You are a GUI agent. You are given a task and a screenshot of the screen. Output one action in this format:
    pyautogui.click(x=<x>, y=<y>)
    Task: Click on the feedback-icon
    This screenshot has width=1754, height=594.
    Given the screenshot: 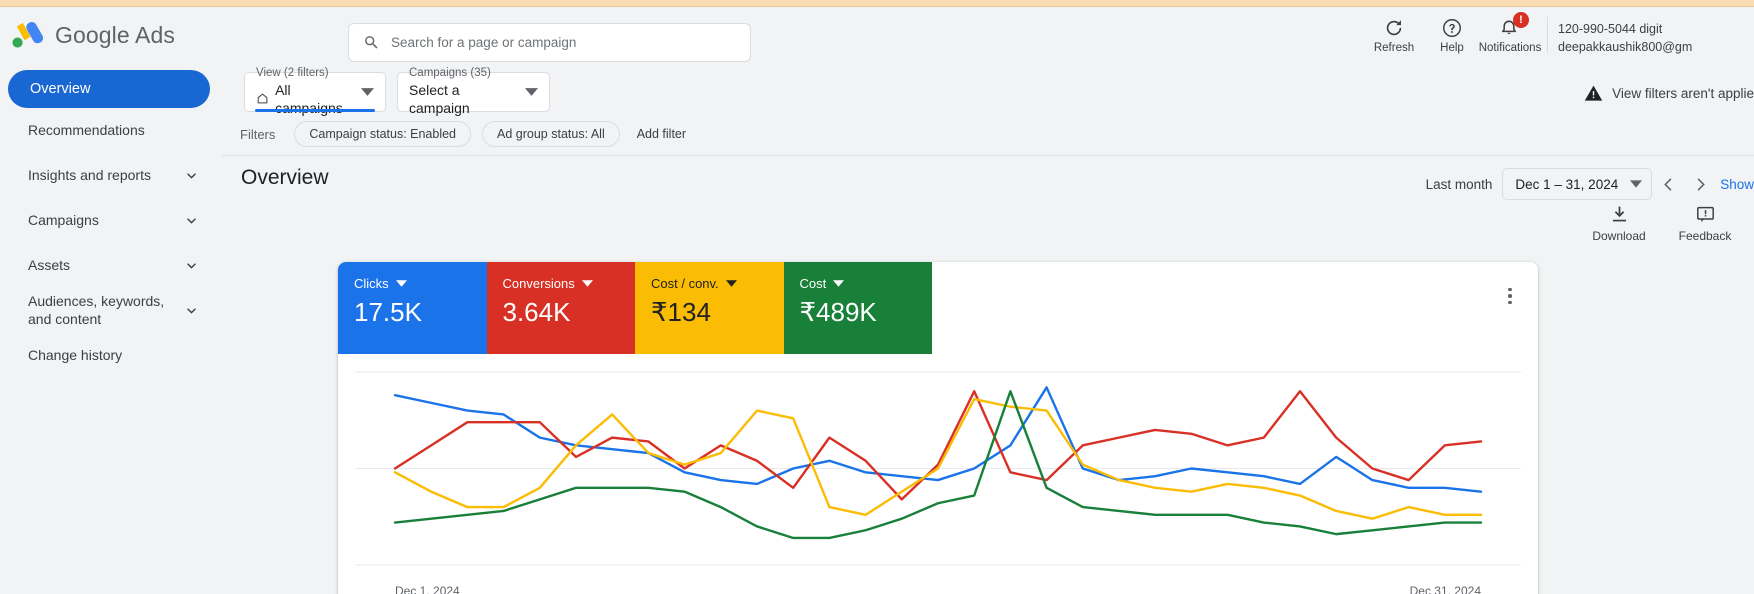 What is the action you would take?
    pyautogui.click(x=1705, y=214)
    